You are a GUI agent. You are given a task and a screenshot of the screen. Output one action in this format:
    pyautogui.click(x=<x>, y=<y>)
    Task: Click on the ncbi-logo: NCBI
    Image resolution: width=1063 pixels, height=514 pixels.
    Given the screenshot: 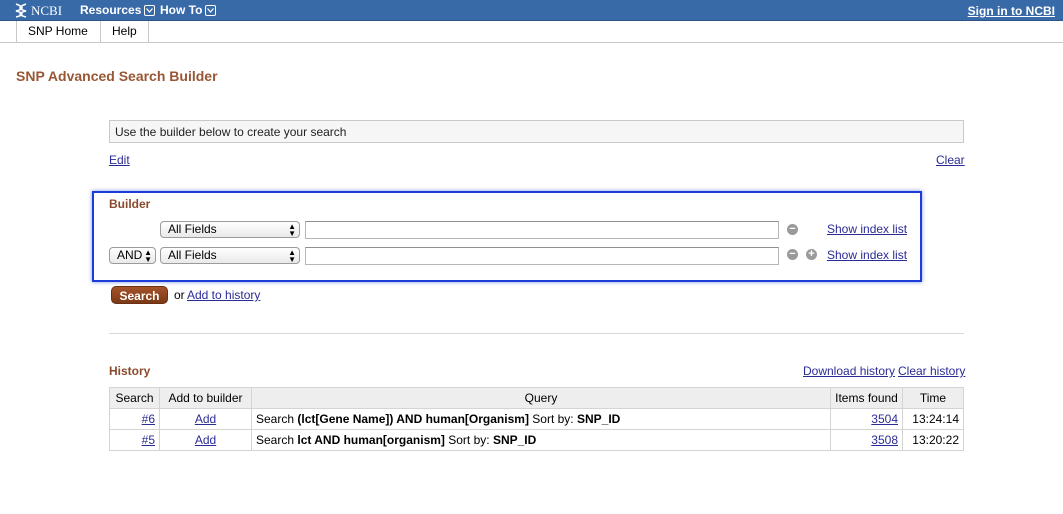 What is the action you would take?
    pyautogui.click(x=38, y=10)
    